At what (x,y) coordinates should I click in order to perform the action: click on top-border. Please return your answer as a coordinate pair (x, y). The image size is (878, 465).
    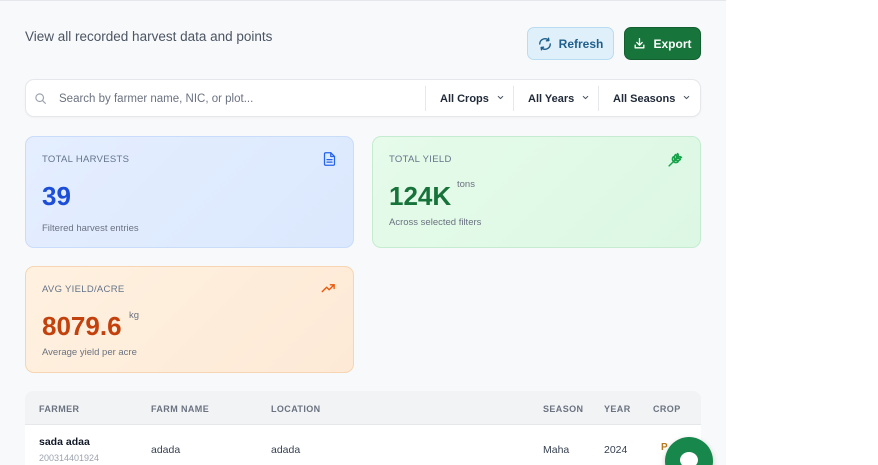
    Looking at the image, I should click on (363, 0).